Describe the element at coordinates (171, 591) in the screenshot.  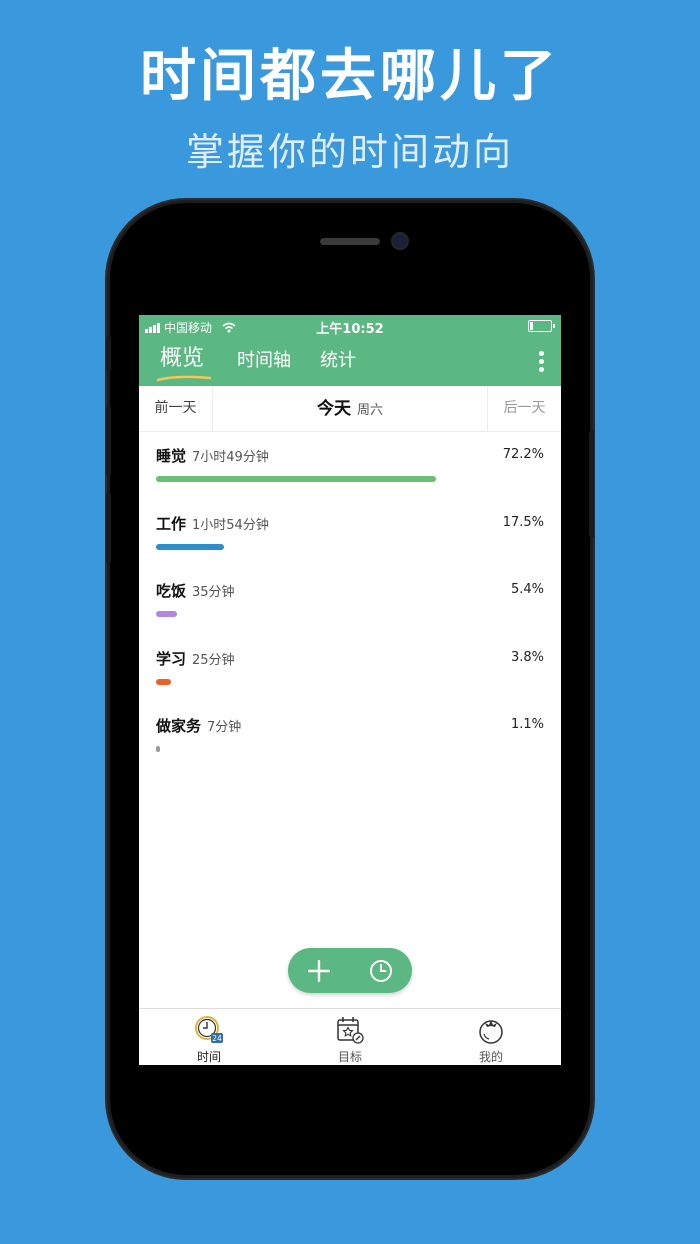
I see `activity-name: 吃饭` at that location.